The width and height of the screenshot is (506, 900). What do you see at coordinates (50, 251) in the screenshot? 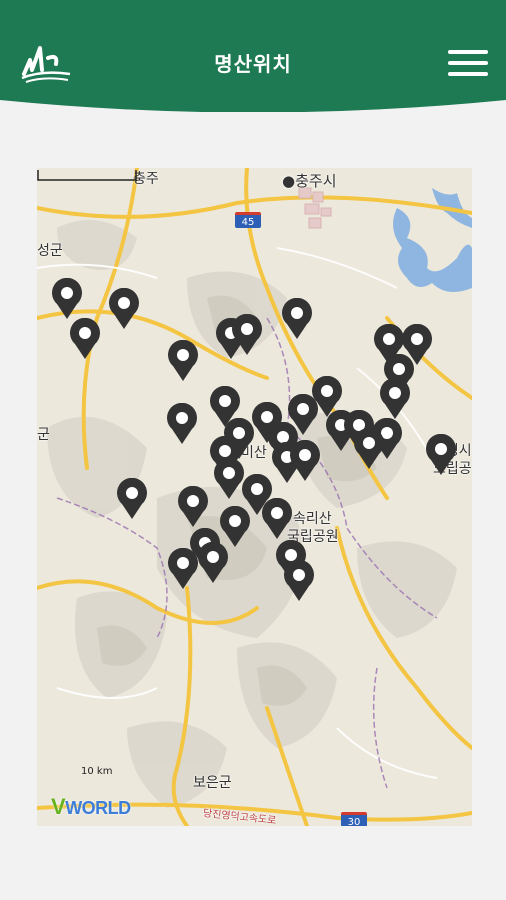
I see `map-label-seonggun: 성군` at bounding box center [50, 251].